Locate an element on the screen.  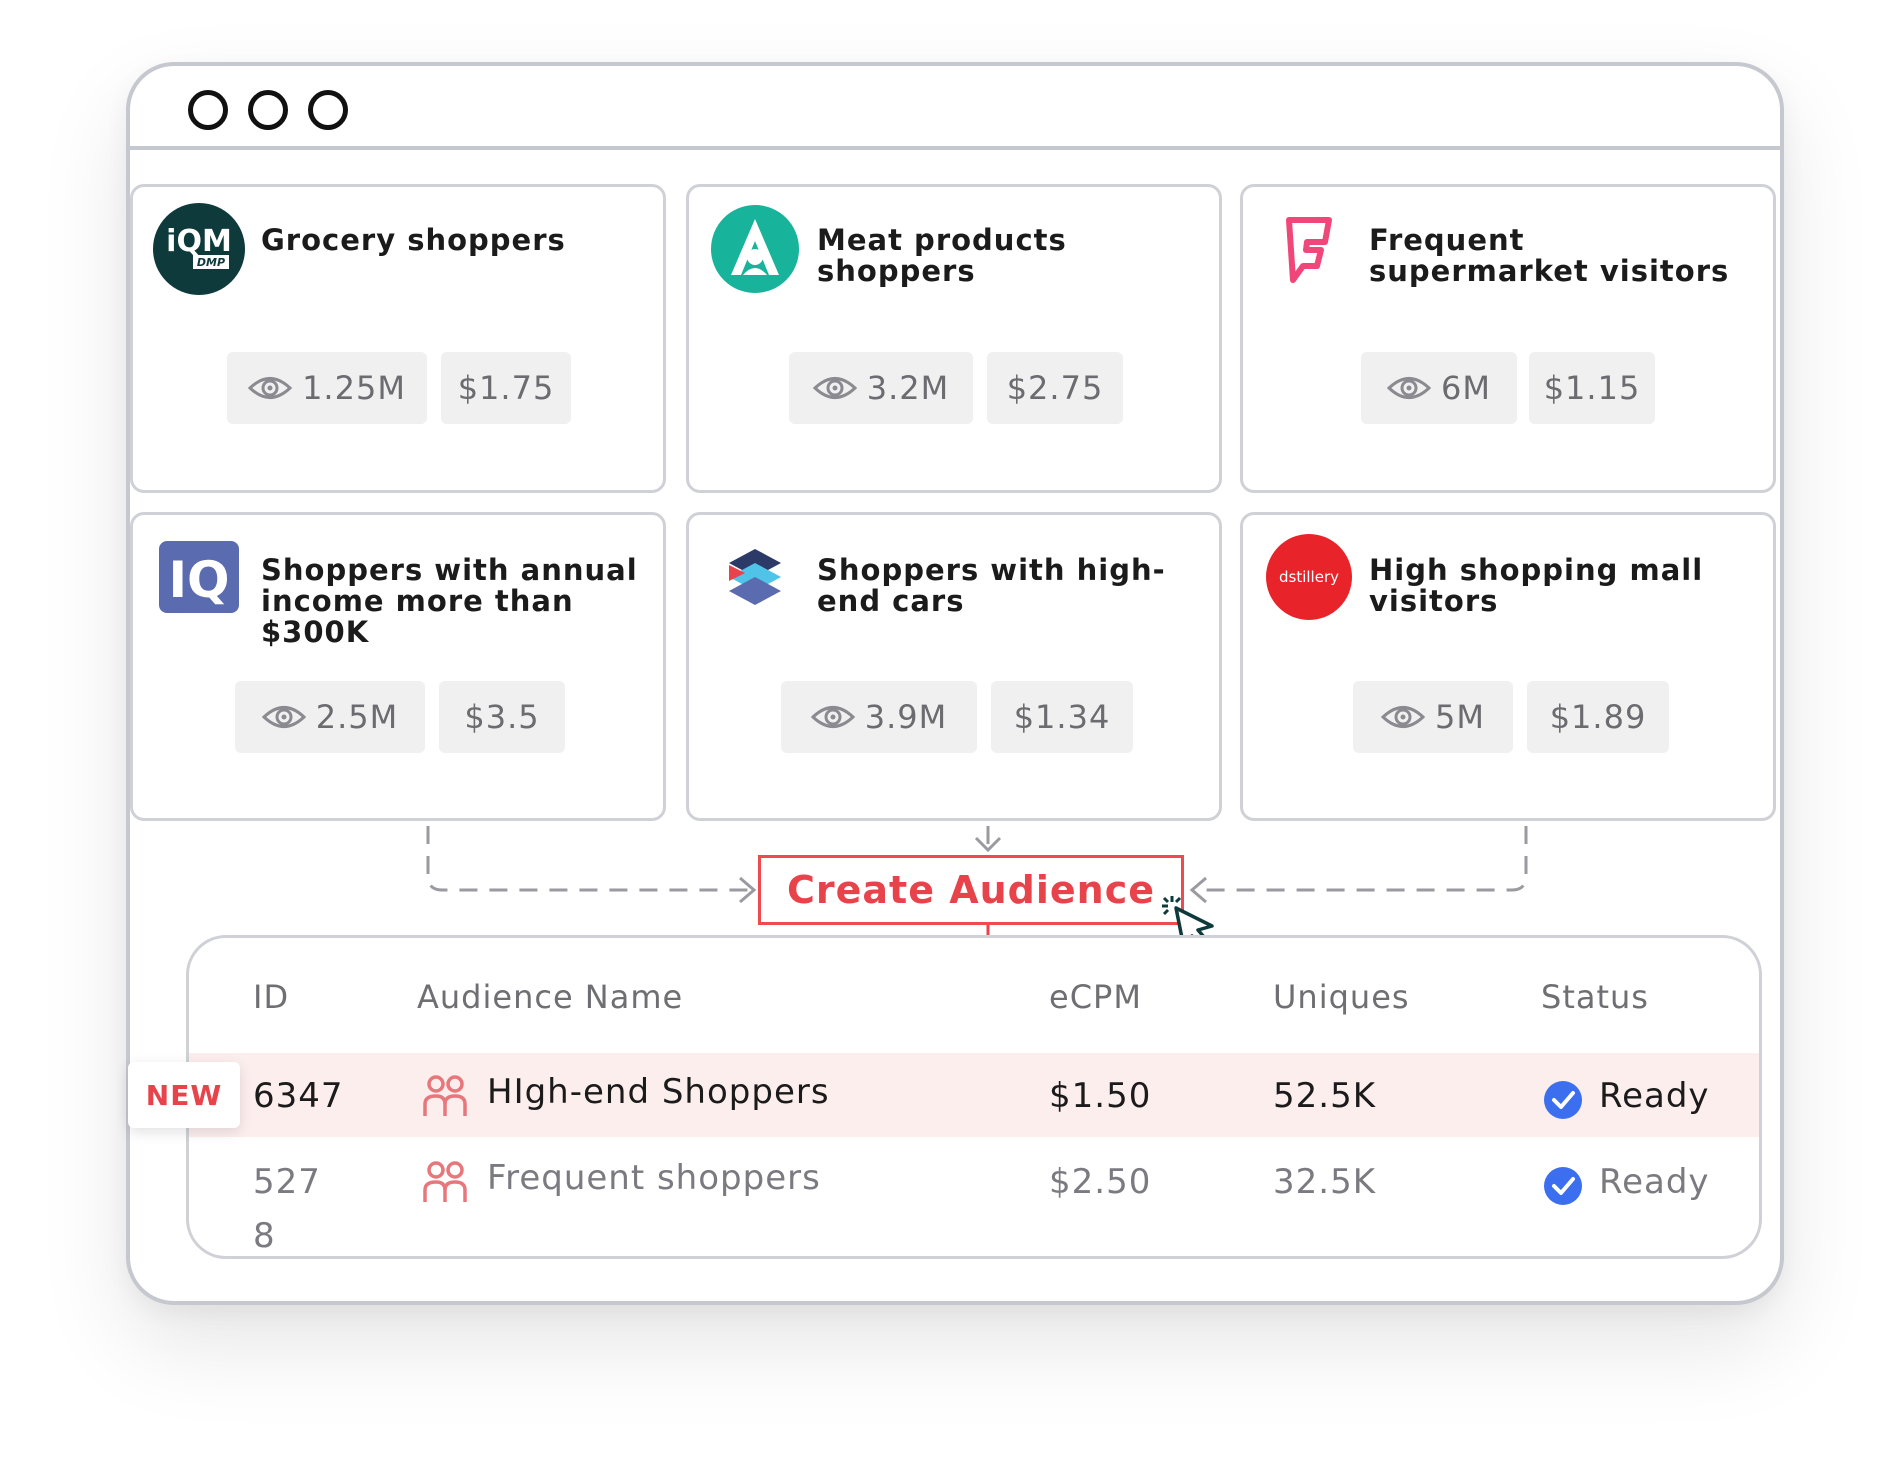
row-id-line2: 8 is located at coordinates (264, 1236).